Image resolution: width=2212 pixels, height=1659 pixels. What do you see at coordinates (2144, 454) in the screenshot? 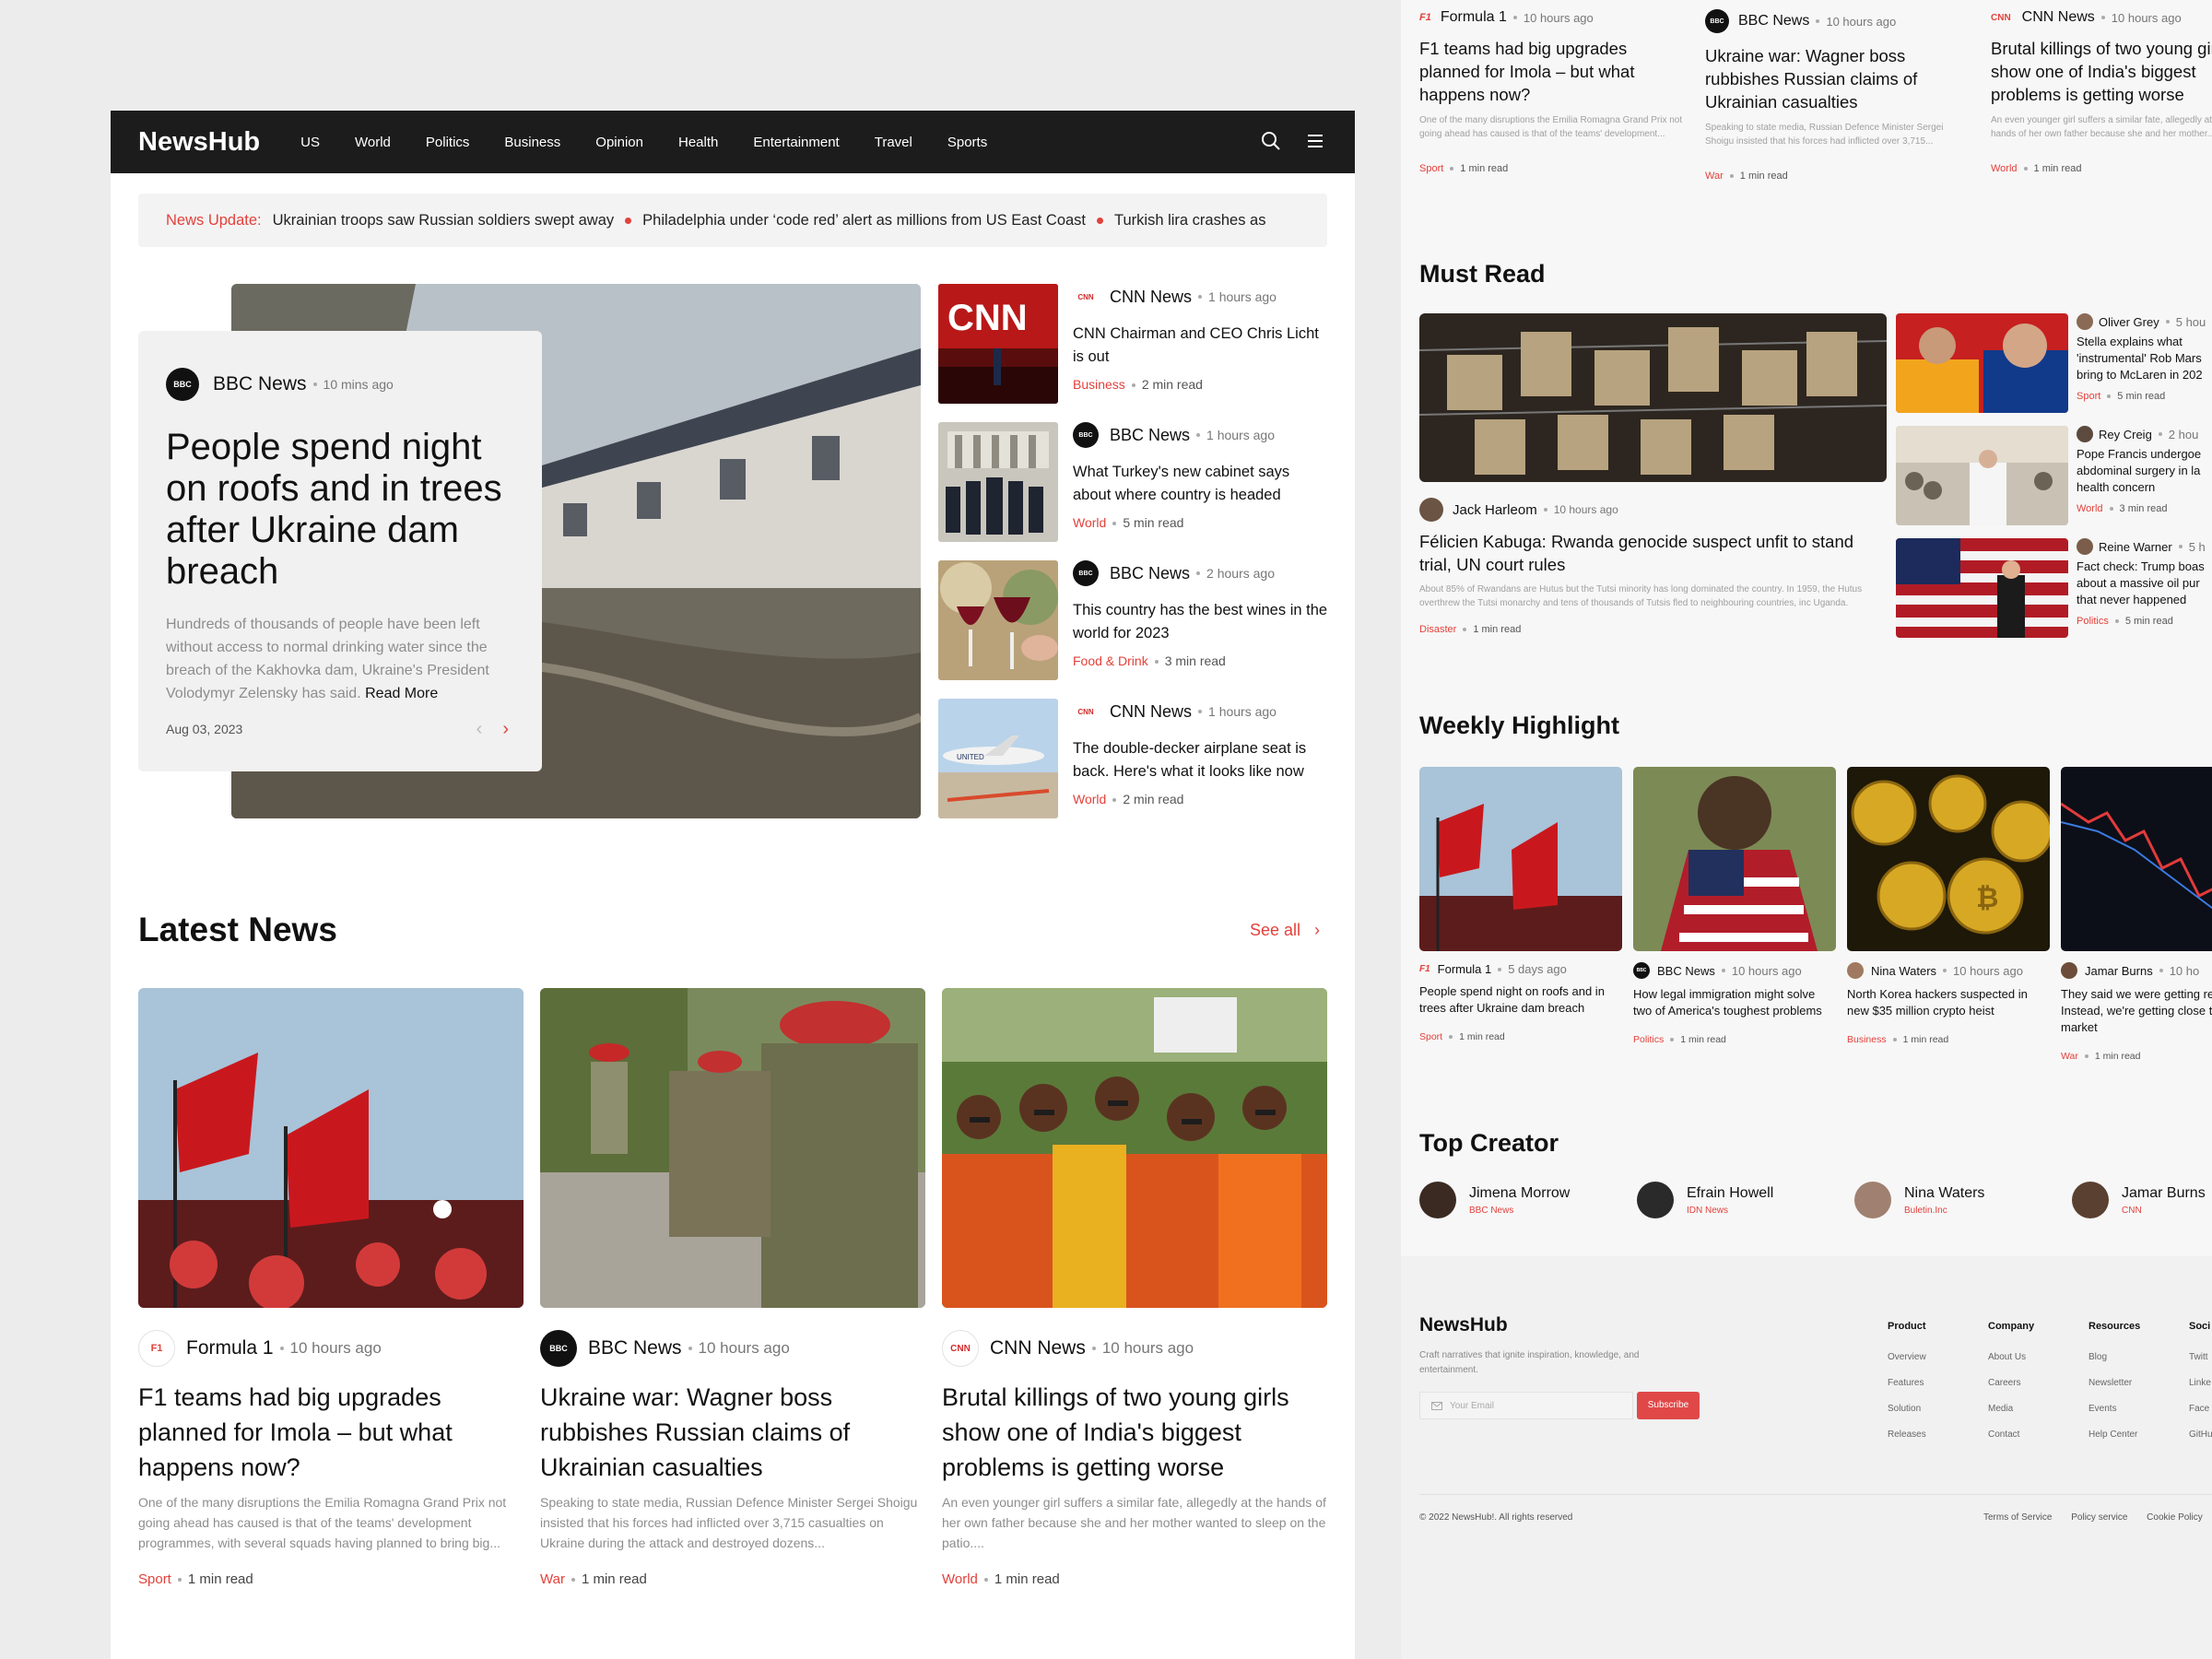
I see `must-read-title-line: Pope Francis undergoe` at bounding box center [2144, 454].